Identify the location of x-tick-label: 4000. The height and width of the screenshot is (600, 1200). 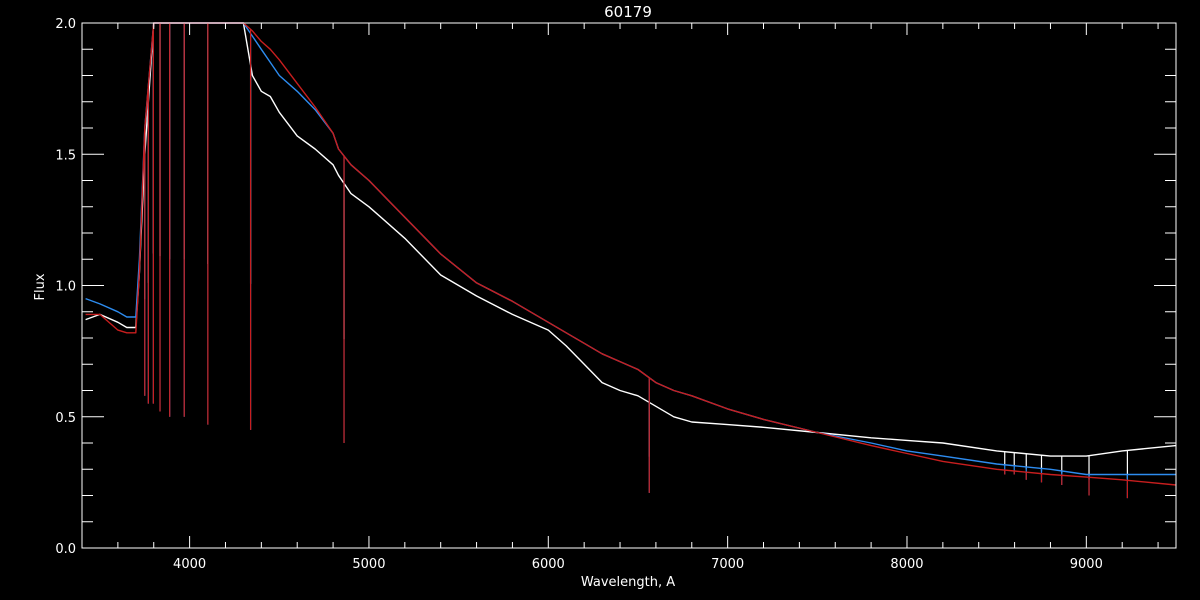
(189, 564).